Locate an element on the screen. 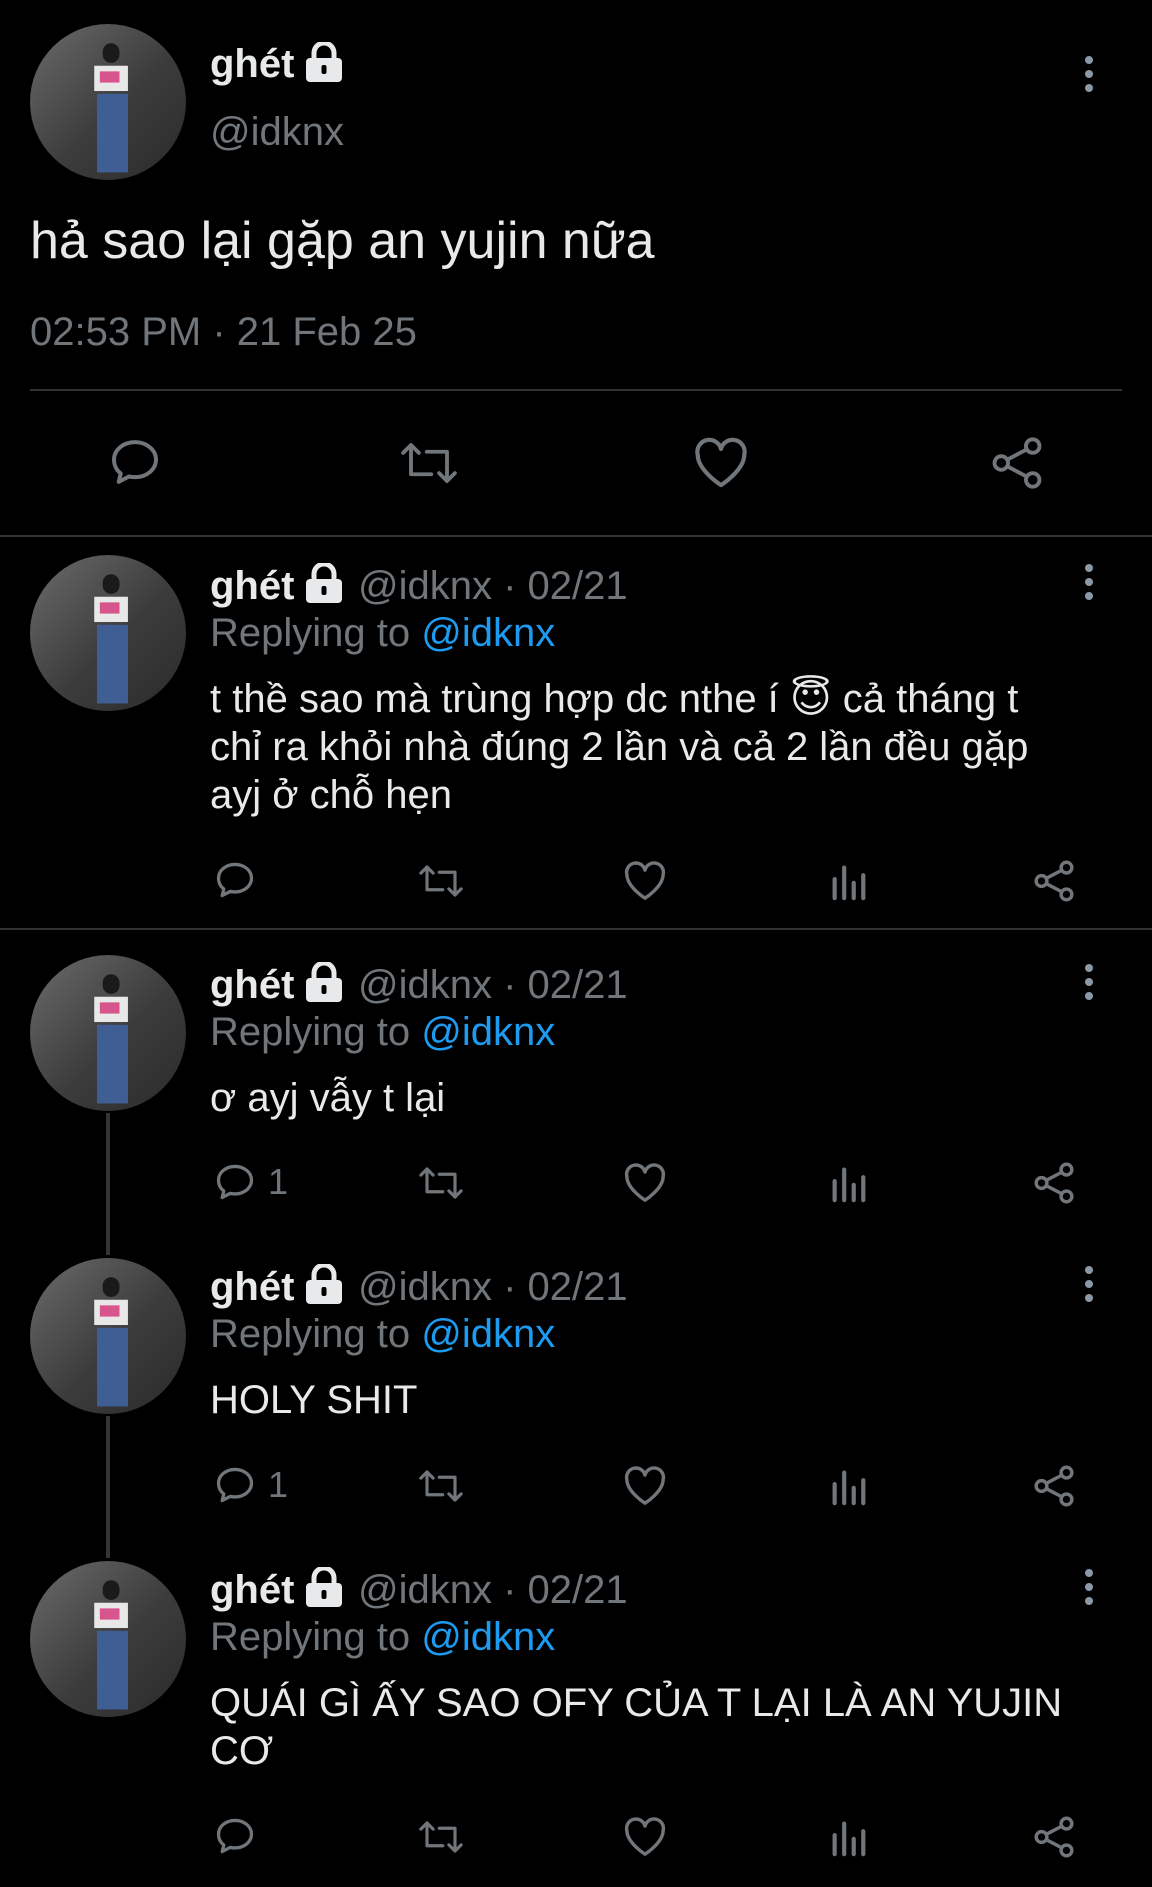  tweet-text: hả sao lại gặp an yujin nữa is located at coordinates (342, 241).